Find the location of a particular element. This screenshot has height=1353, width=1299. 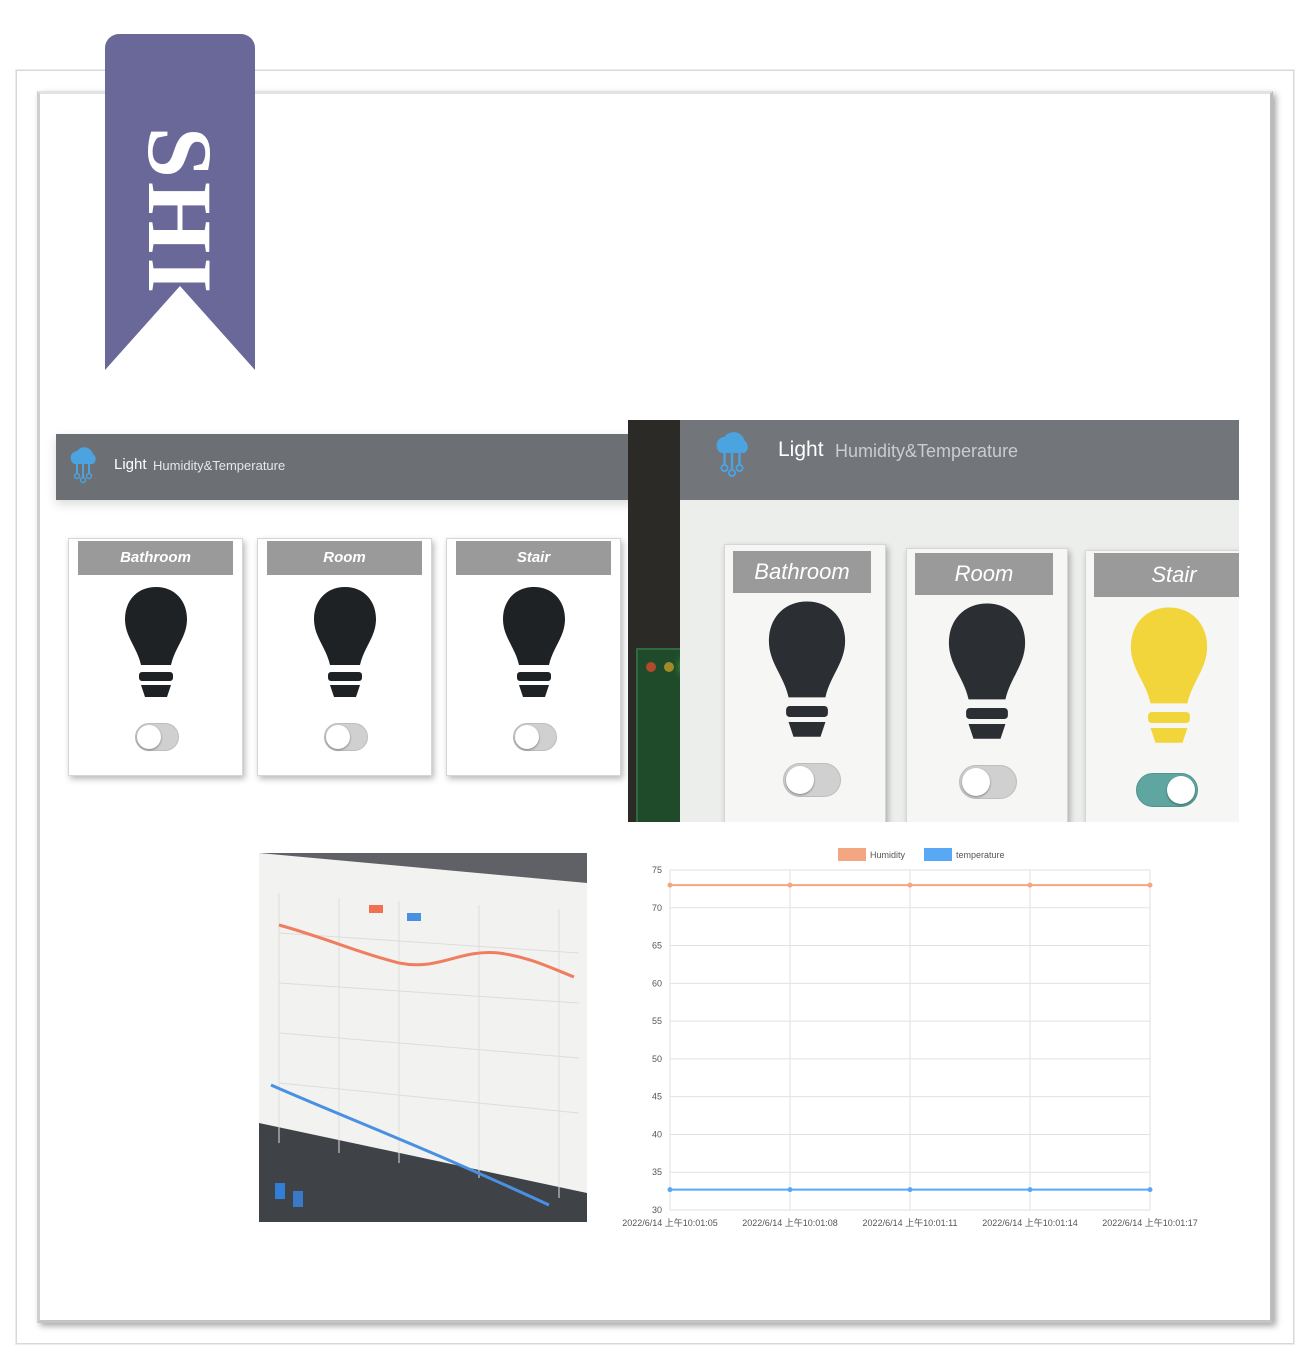

y-tick-label: 75 is located at coordinates (657, 870).